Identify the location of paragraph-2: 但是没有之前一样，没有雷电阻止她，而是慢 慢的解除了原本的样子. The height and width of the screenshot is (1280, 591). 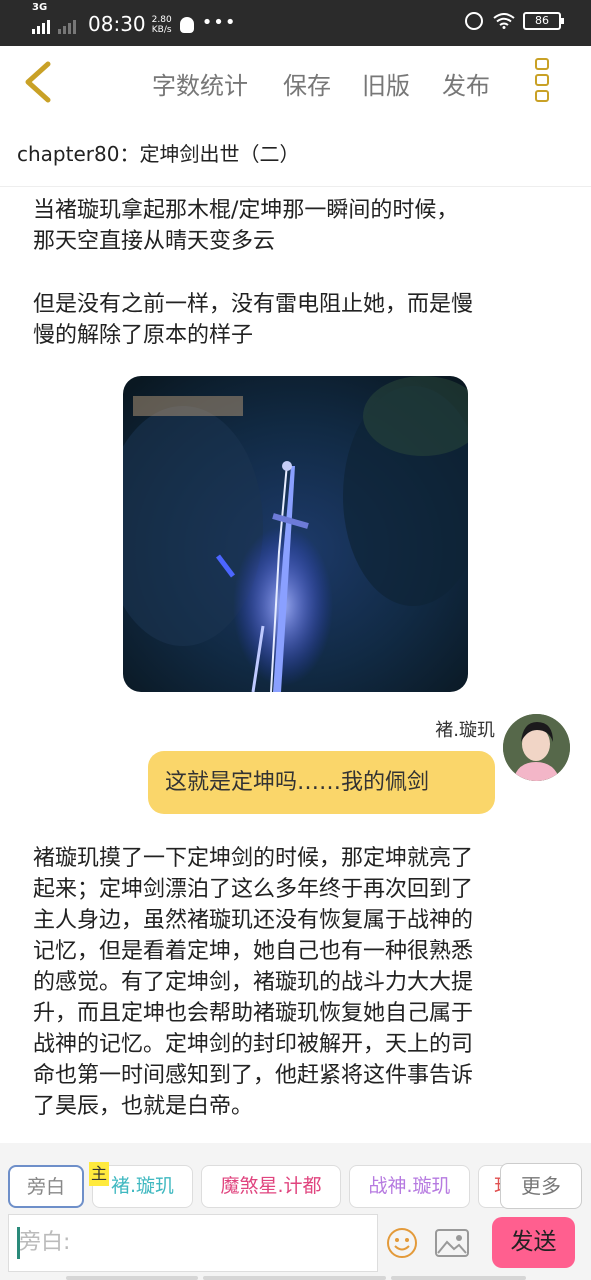
(298, 320).